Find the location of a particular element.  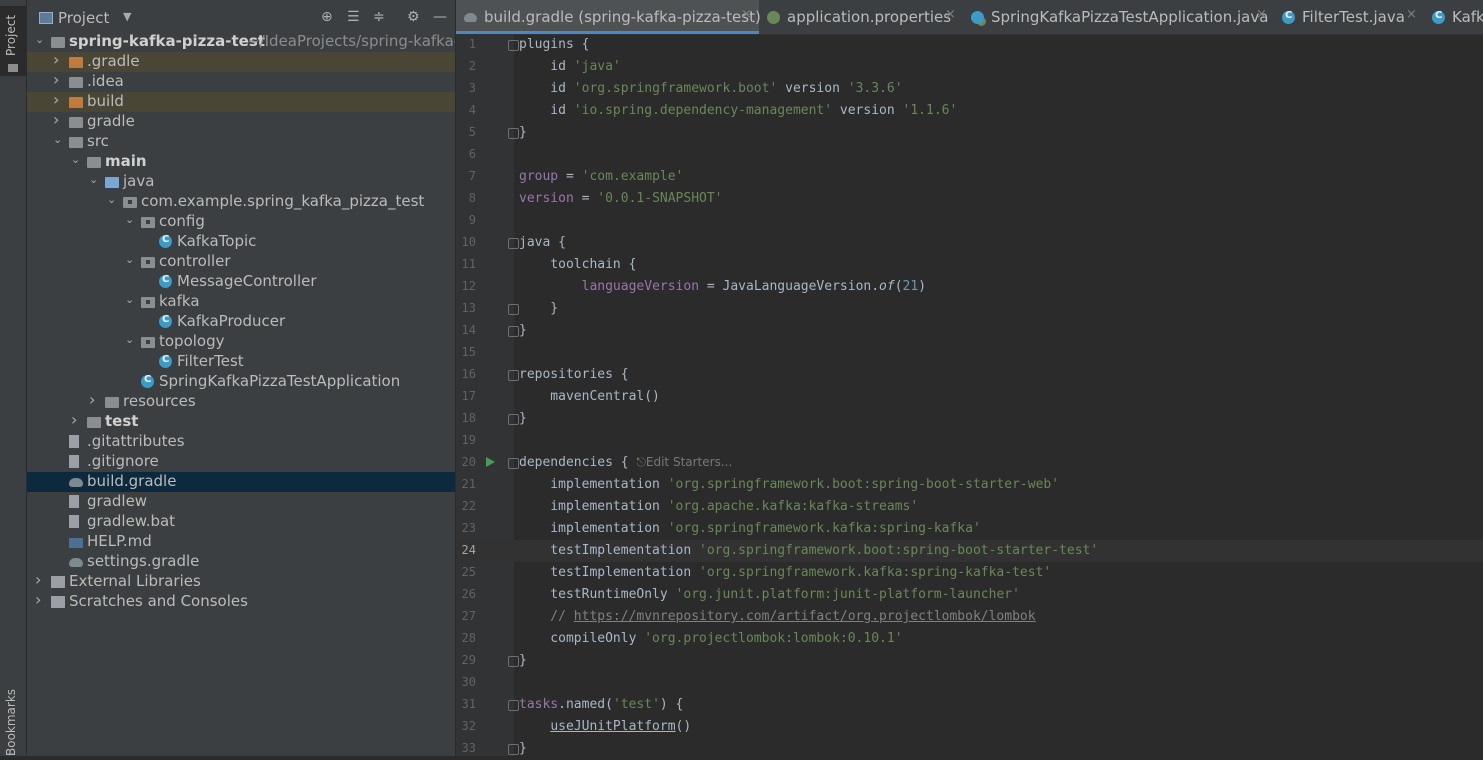

tree-item: › External Libraries is located at coordinates (241, 581).